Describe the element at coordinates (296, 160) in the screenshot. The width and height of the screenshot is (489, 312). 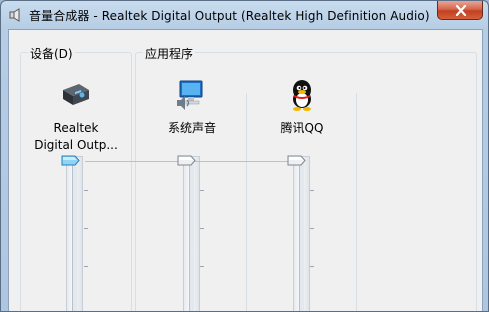
I see `qq-volume-thumb` at that location.